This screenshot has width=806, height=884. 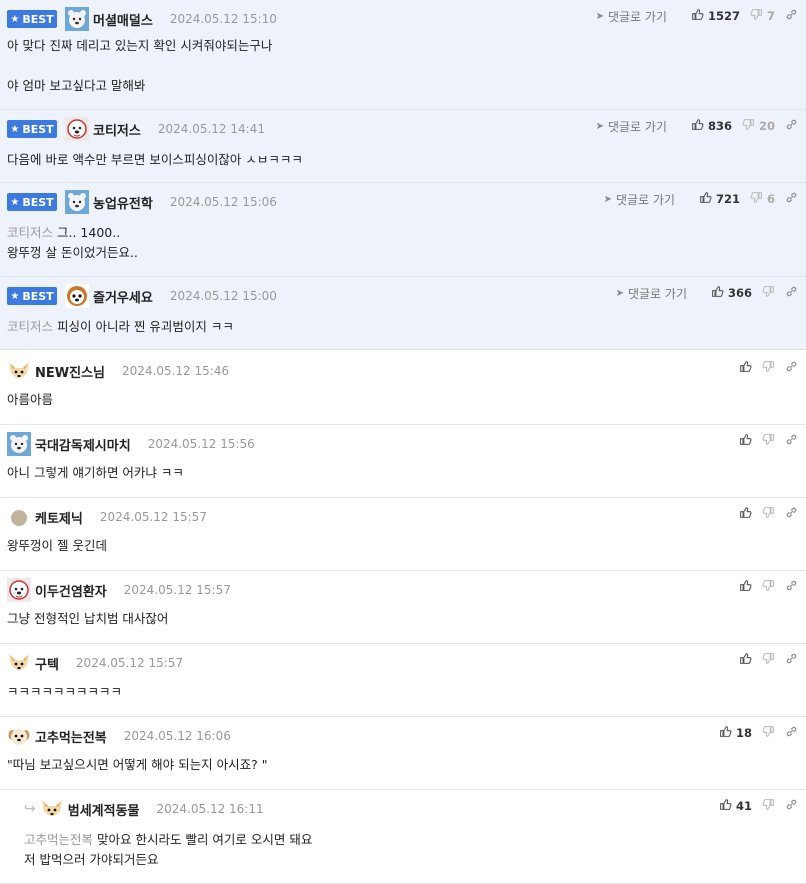 I want to click on comment-actions: ➤ 댓글로 가기 721 6, so click(x=701, y=199).